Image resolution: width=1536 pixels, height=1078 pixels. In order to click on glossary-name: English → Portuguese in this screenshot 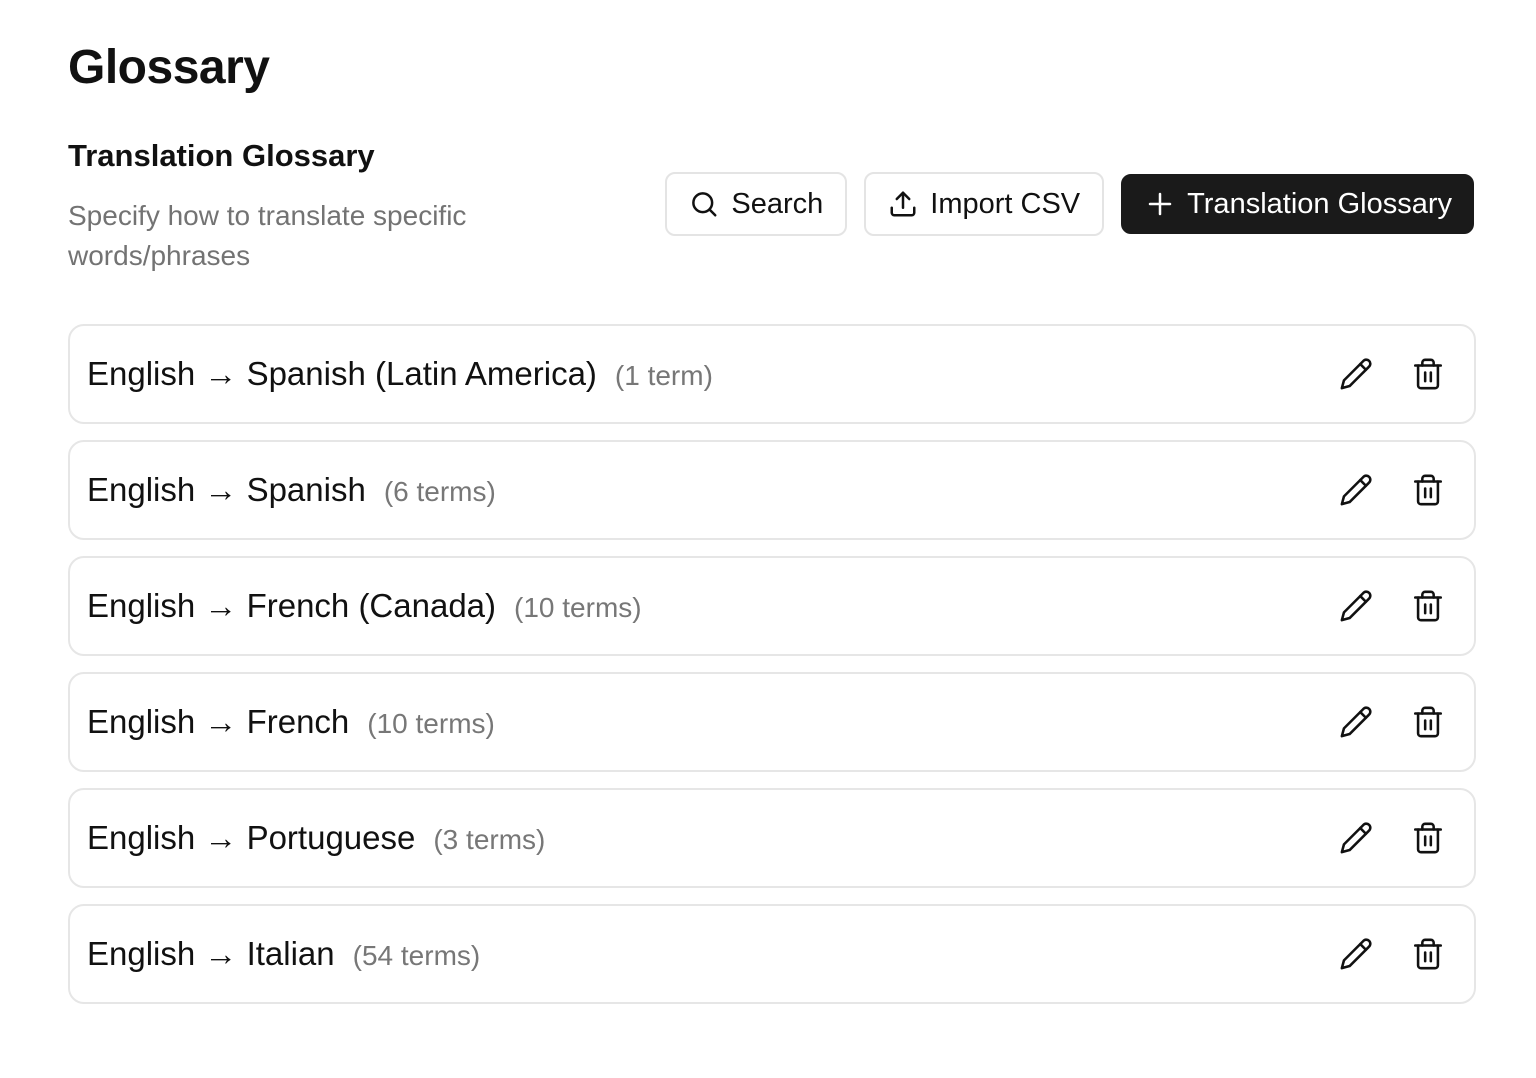, I will do `click(251, 837)`.